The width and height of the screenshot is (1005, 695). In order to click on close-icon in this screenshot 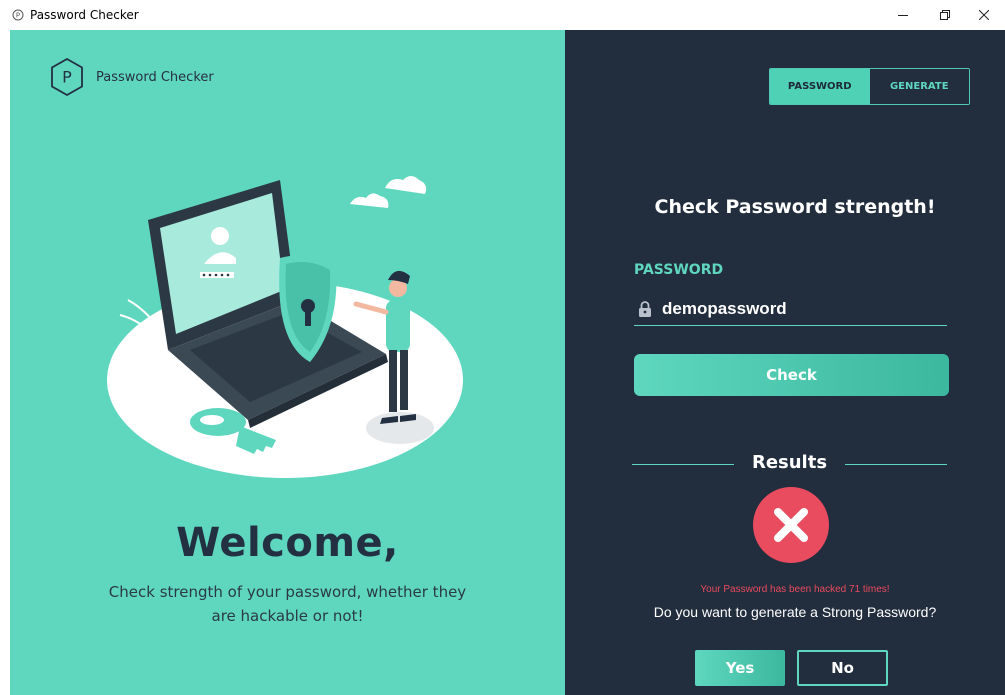, I will do `click(984, 15)`.